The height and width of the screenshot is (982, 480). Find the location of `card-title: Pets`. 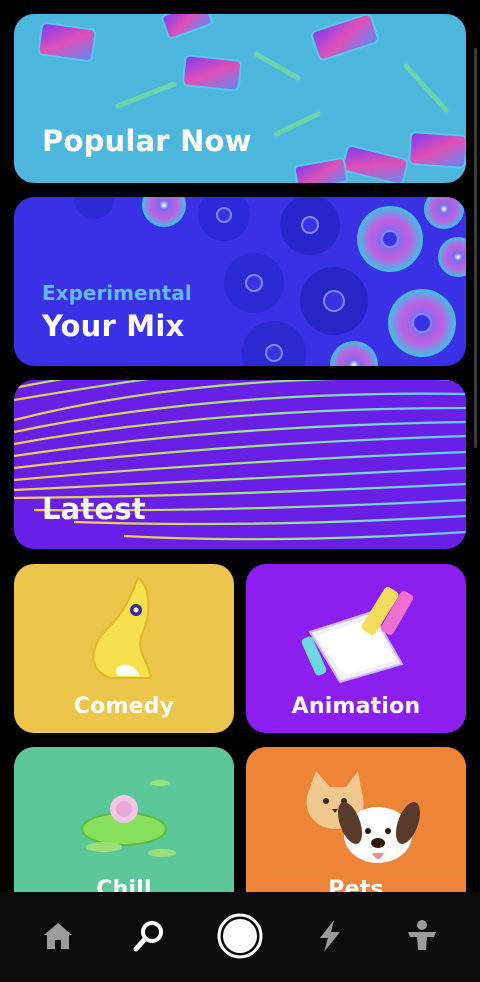

card-title: Pets is located at coordinates (356, 884).